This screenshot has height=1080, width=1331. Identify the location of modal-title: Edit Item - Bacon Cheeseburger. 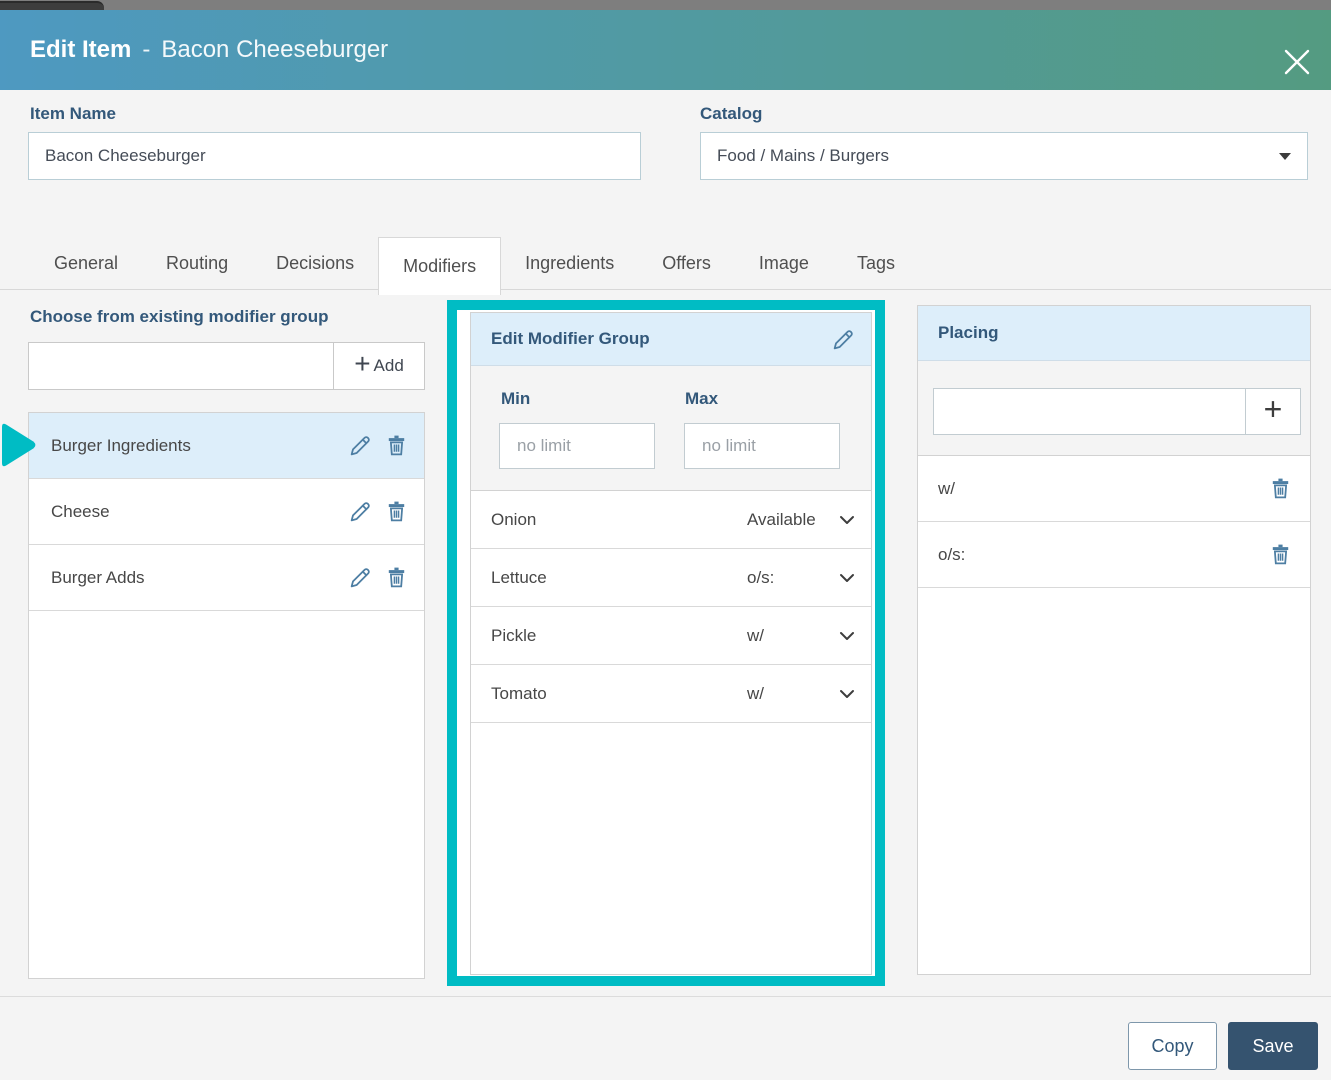
(209, 50).